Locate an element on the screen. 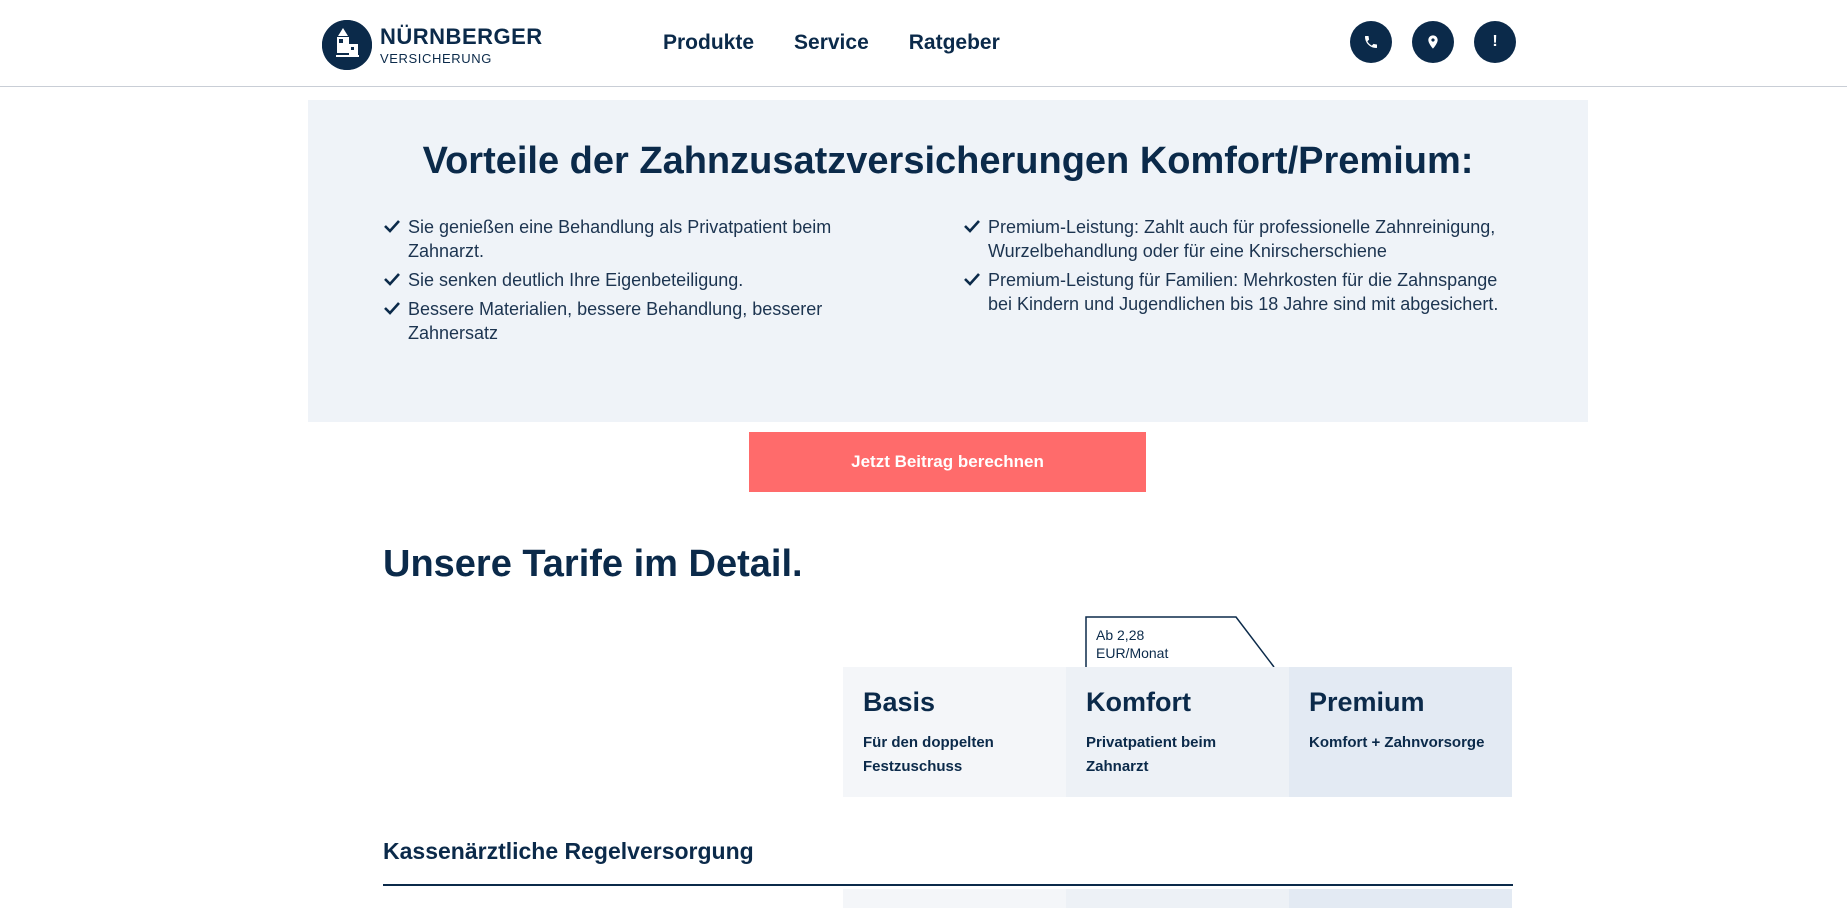 The image size is (1847, 908). comparison-cell-komfort is located at coordinates (1177, 898).